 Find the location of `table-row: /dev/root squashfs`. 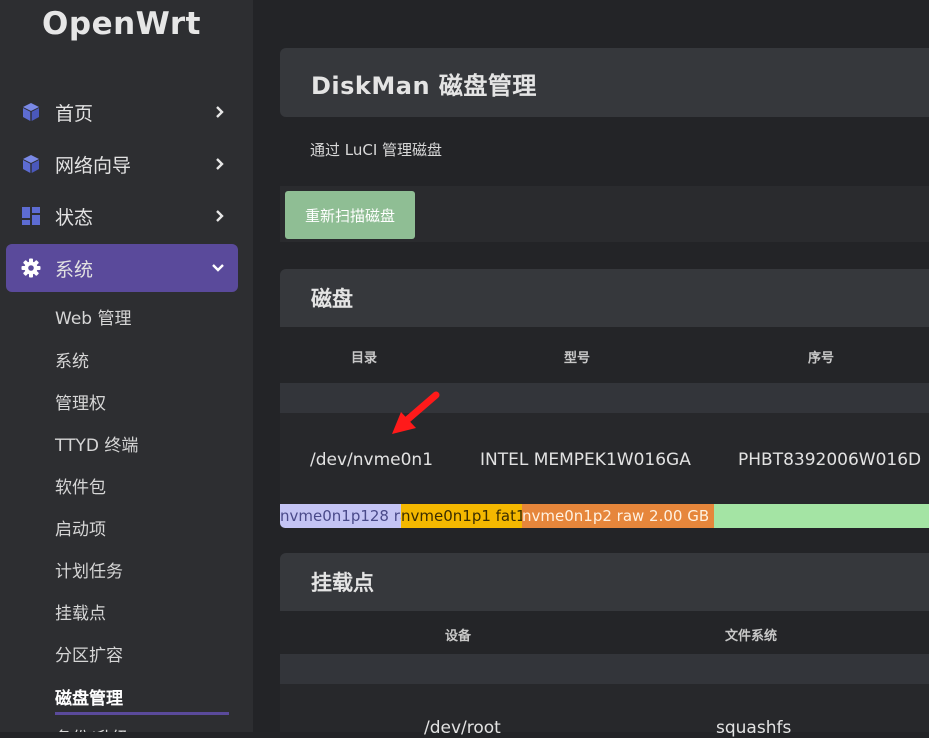

table-row: /dev/root squashfs is located at coordinates (604, 711).